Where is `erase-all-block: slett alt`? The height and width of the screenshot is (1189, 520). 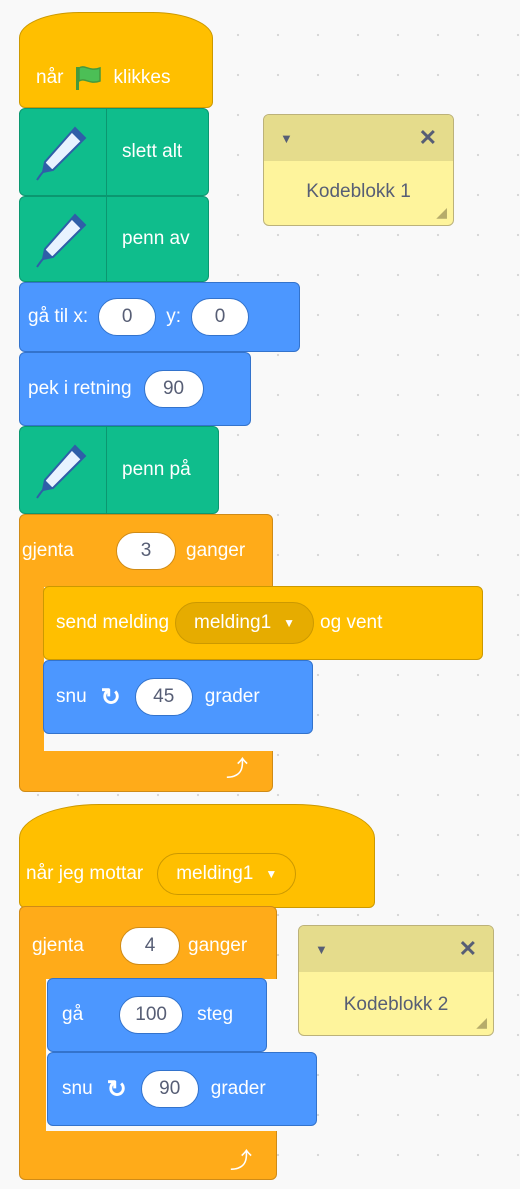 erase-all-block: slett alt is located at coordinates (114, 152).